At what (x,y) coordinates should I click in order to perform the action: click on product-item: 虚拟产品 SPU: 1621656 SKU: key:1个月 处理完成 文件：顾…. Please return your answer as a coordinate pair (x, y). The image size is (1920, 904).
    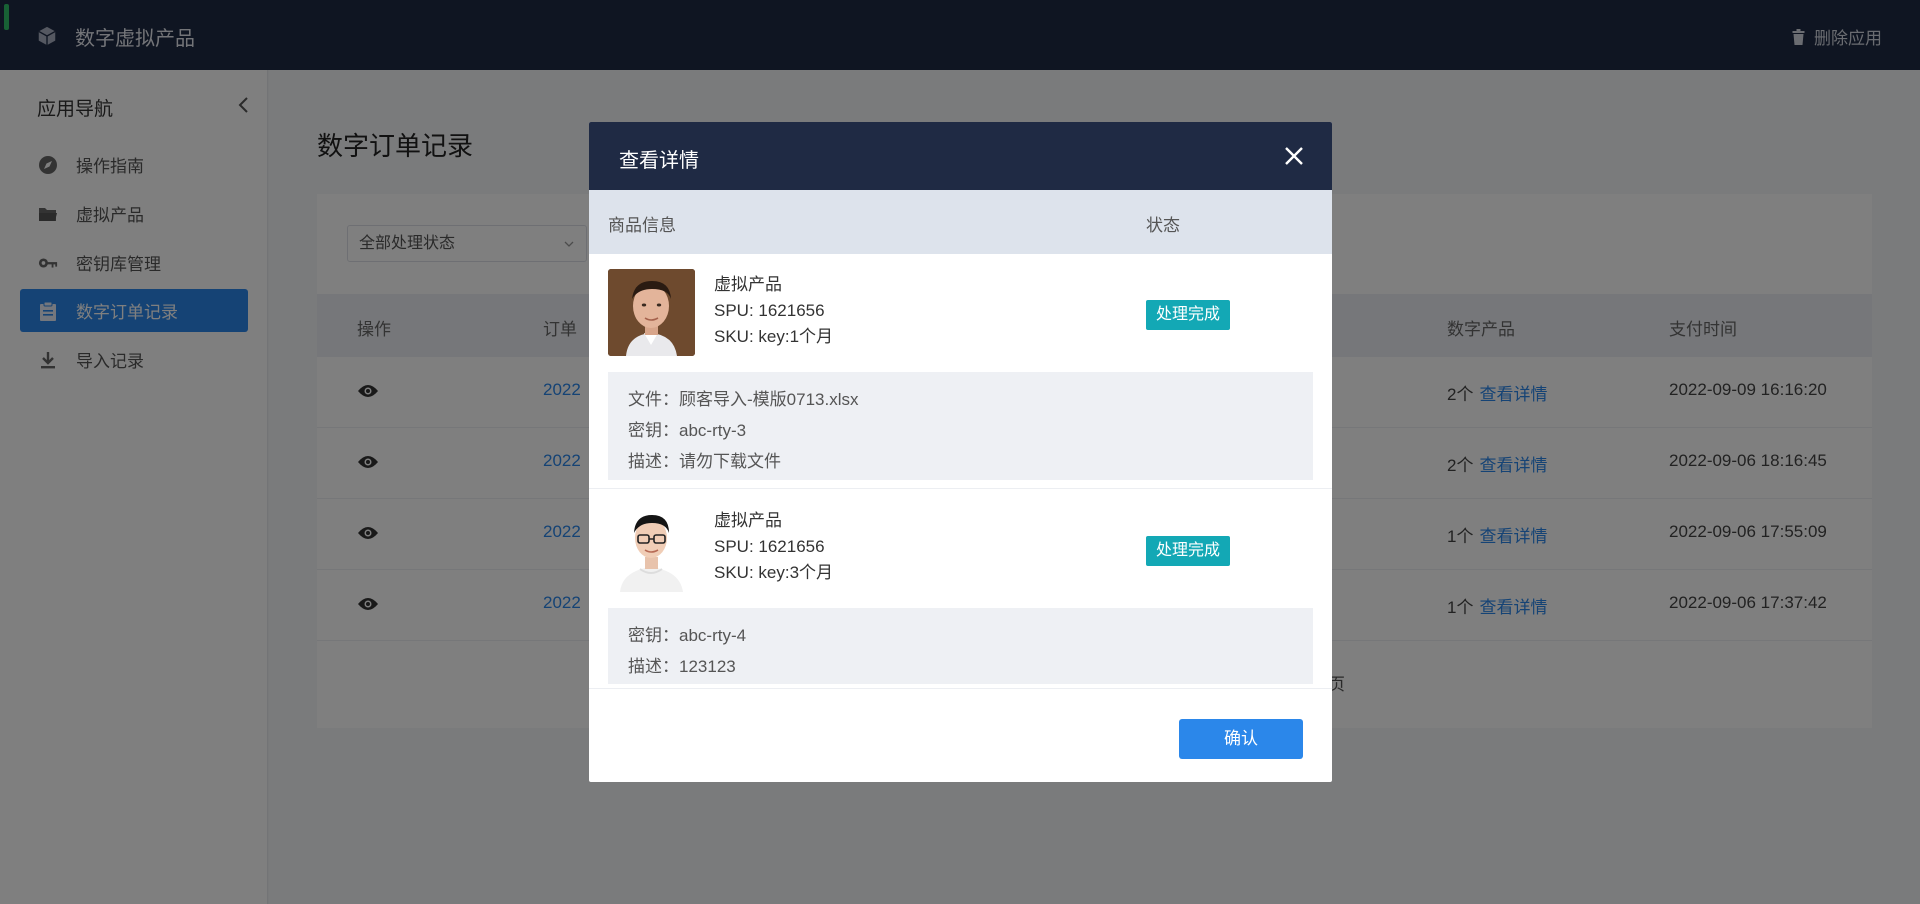
    Looking at the image, I should click on (960, 371).